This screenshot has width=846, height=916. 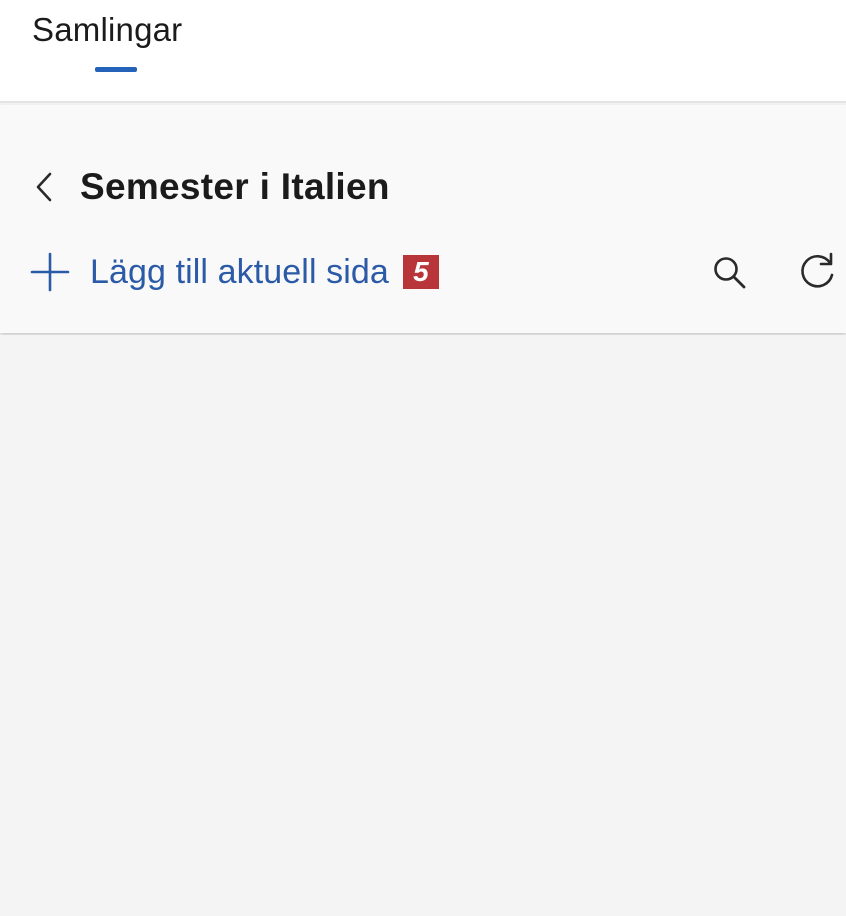 I want to click on add-current-page-button: Lägg till aktuell sida 5, so click(x=233, y=272).